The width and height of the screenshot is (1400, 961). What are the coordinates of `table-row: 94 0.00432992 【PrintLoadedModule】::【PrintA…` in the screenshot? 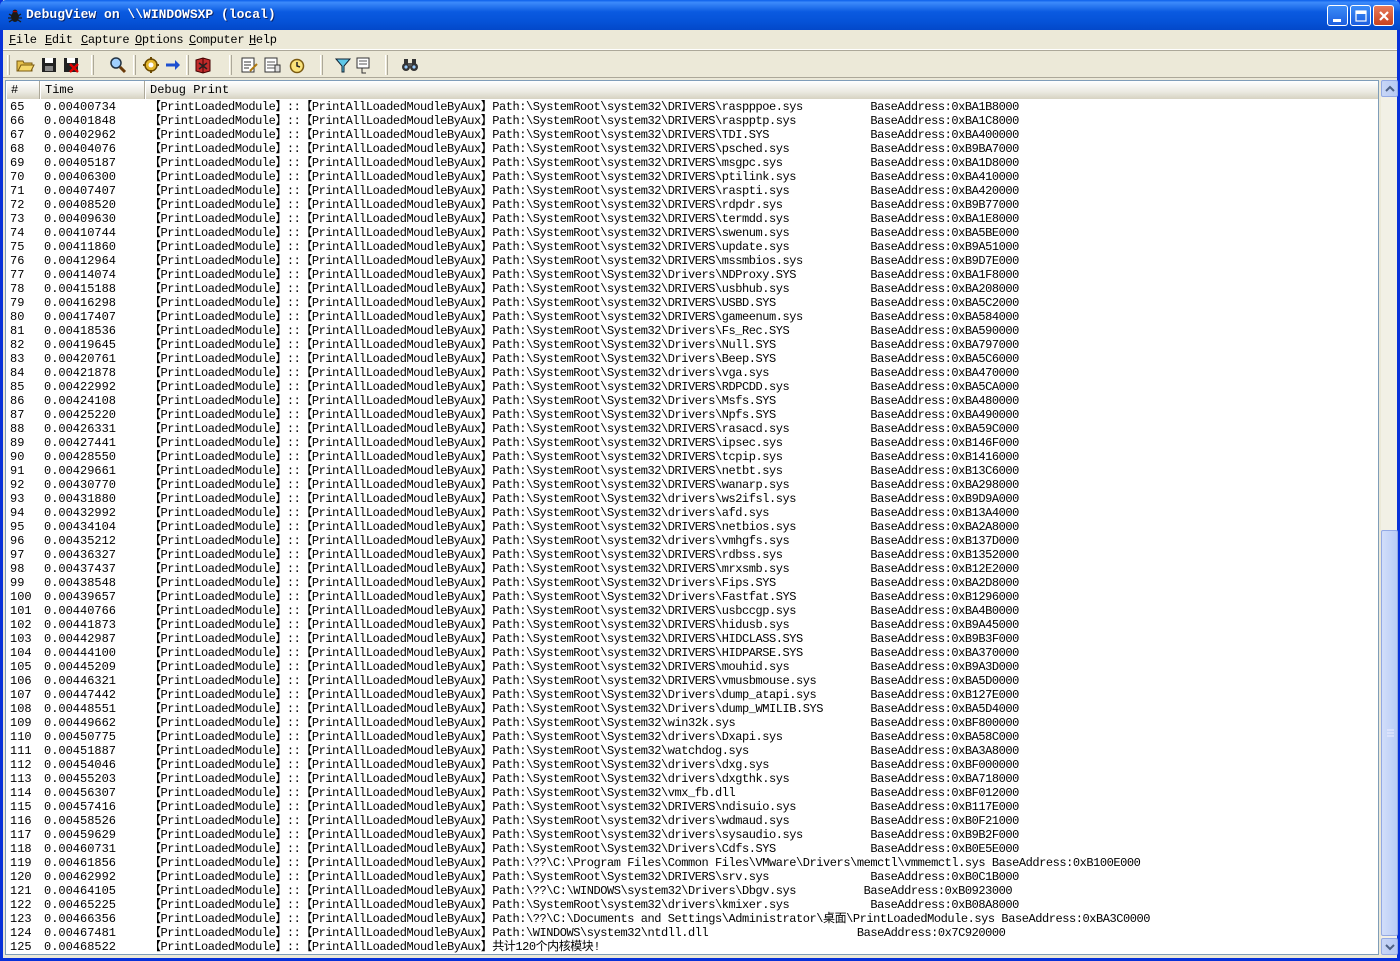 It's located at (692, 513).